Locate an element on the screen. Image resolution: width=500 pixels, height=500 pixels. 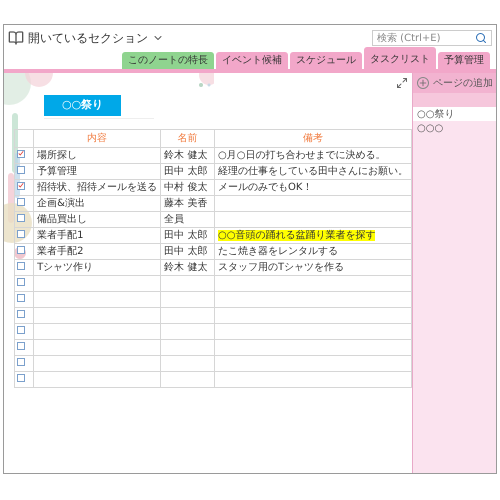
column-header: 名前 is located at coordinates (188, 138).